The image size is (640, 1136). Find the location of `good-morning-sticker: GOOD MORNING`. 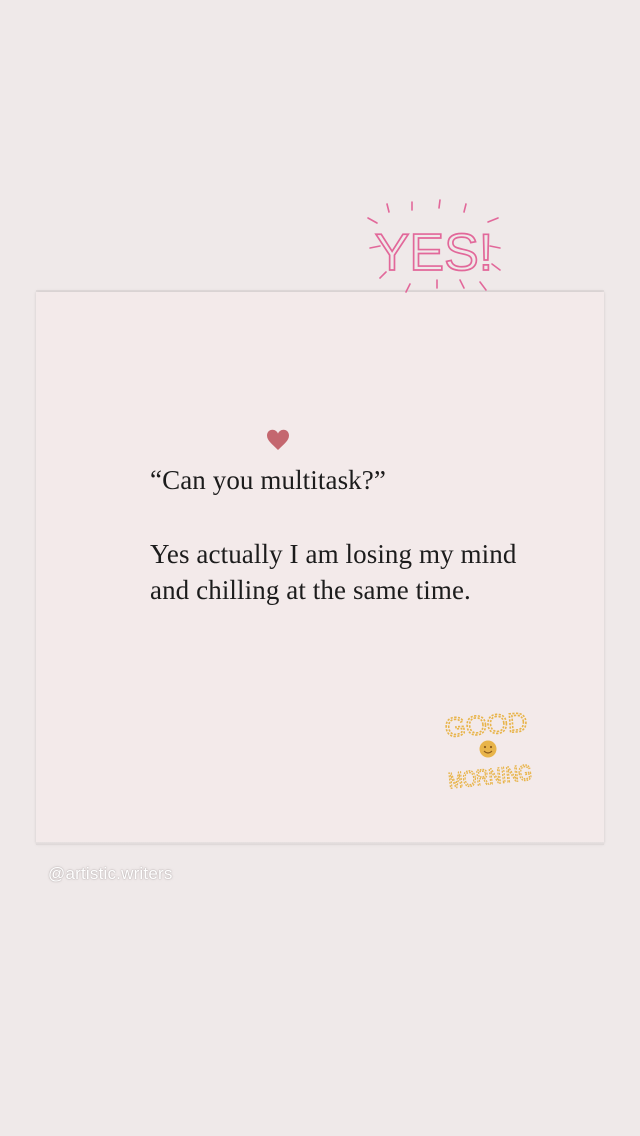

good-morning-sticker: GOOD MORNING is located at coordinates (490, 750).